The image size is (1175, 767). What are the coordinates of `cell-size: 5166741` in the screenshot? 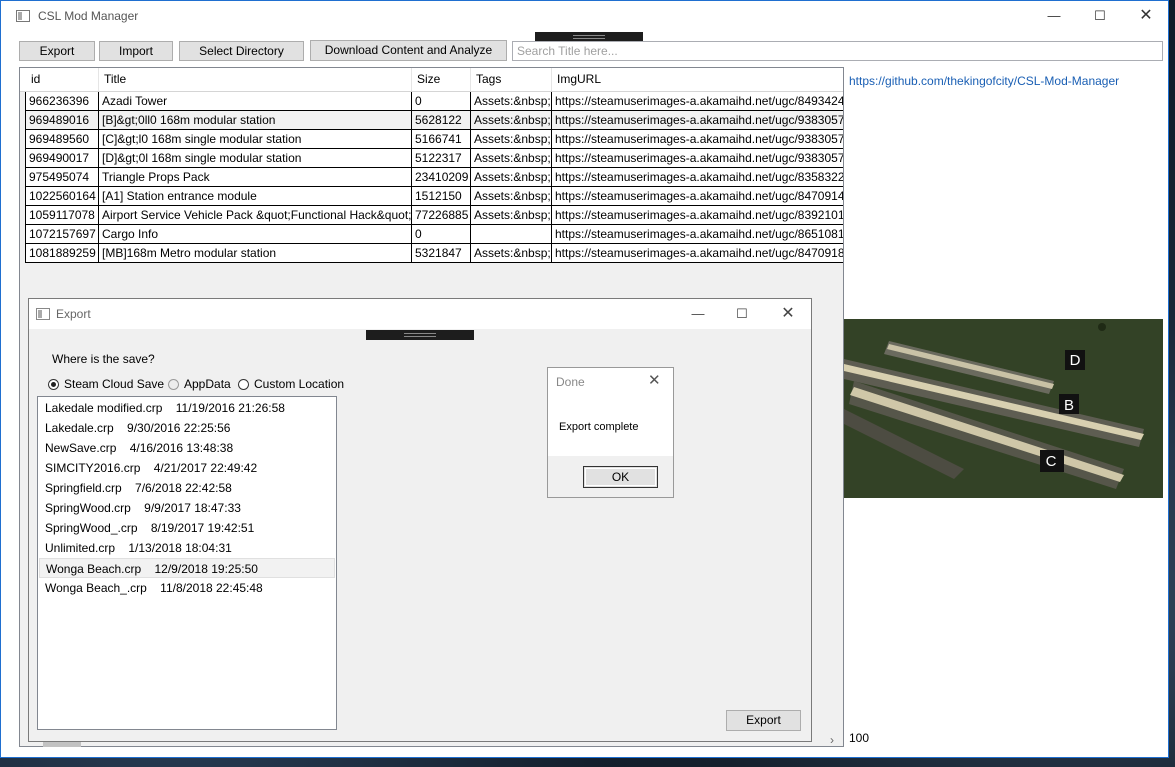 It's located at (441, 139).